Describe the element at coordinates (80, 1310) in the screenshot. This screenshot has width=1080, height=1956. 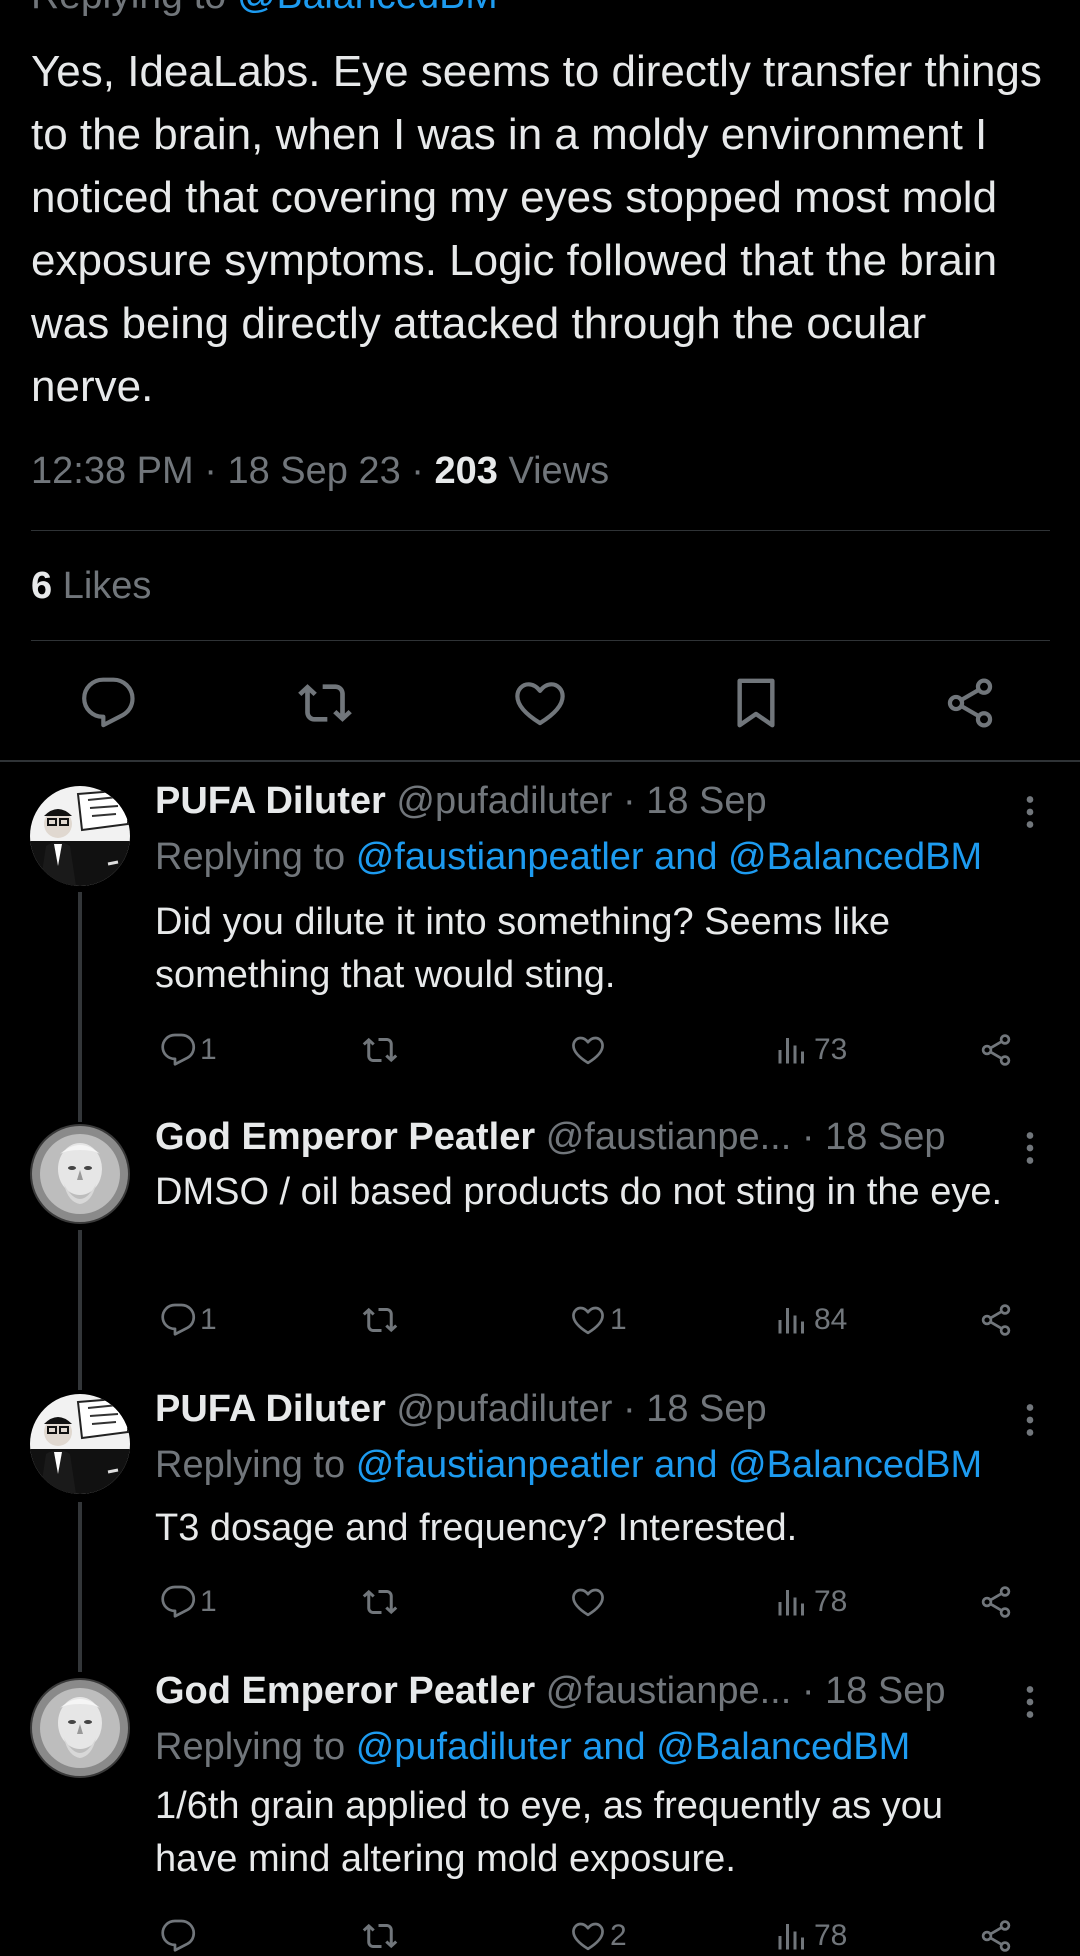
I see `thread-line` at that location.